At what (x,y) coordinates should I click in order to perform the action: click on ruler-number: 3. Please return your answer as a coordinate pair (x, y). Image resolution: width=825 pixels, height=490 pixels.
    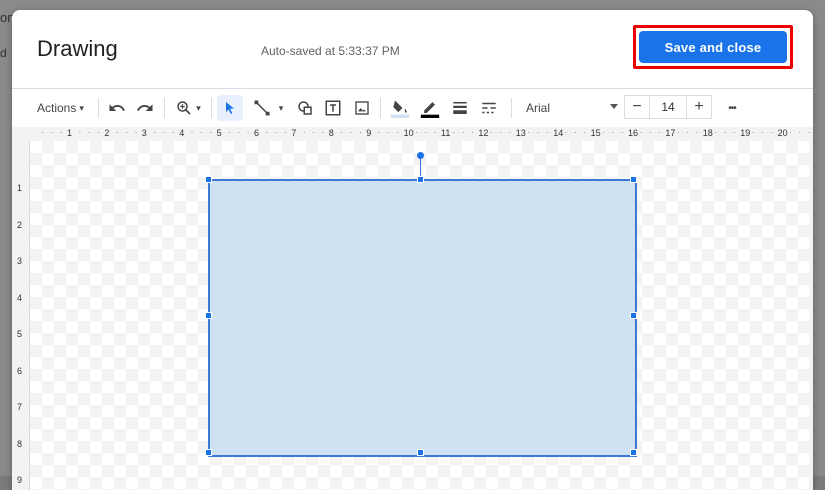
    Looking at the image, I should click on (20, 261).